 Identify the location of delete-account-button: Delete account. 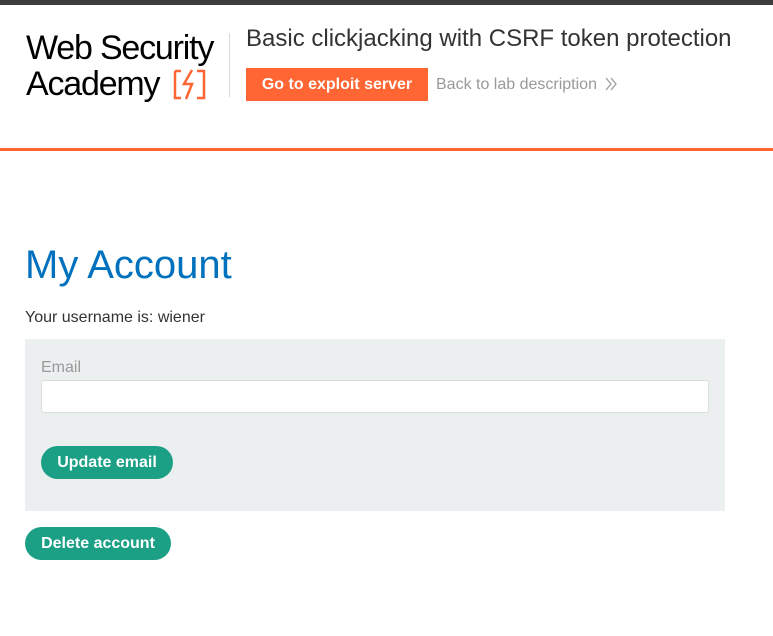
(98, 543).